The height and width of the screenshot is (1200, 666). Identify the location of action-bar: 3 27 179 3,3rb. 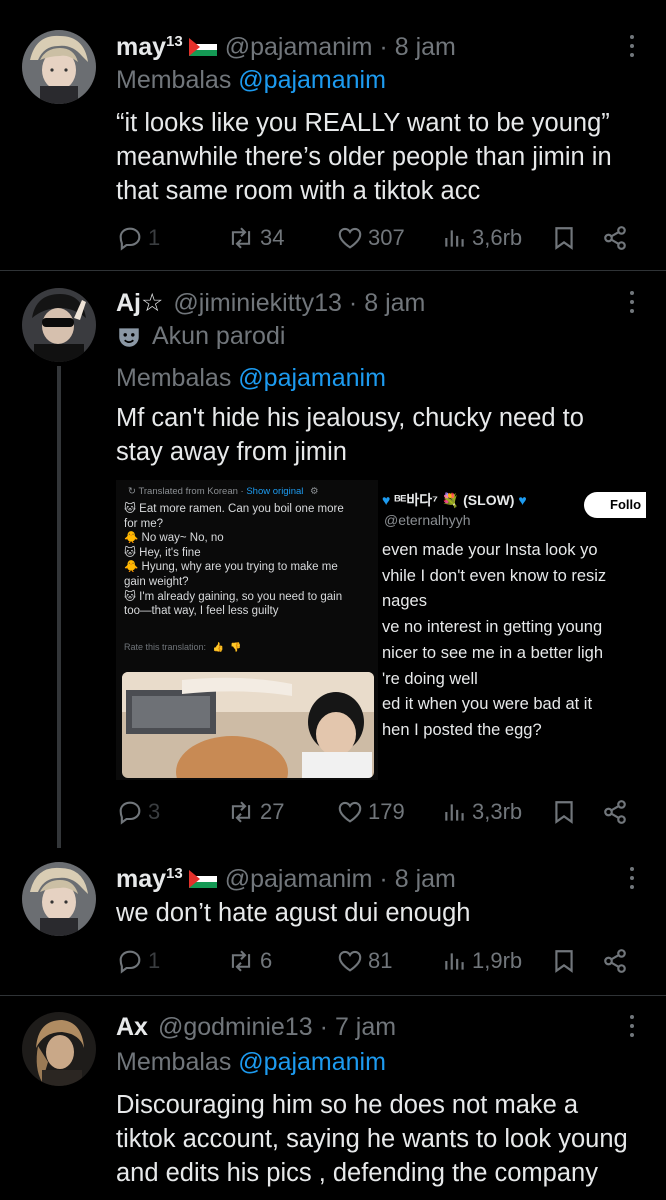
(376, 812).